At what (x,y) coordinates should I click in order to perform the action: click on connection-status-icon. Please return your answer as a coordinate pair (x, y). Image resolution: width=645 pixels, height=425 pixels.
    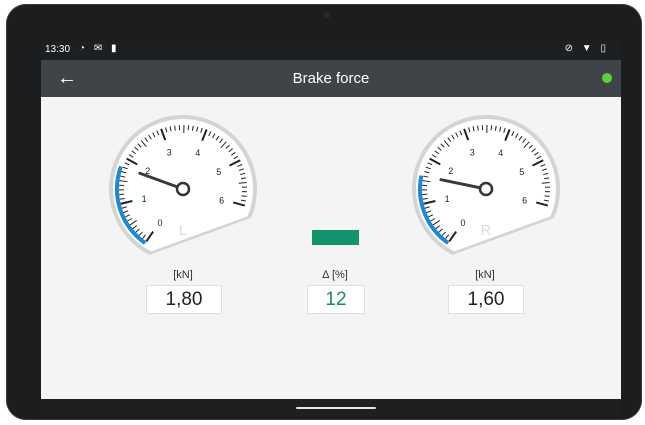
    Looking at the image, I should click on (607, 78).